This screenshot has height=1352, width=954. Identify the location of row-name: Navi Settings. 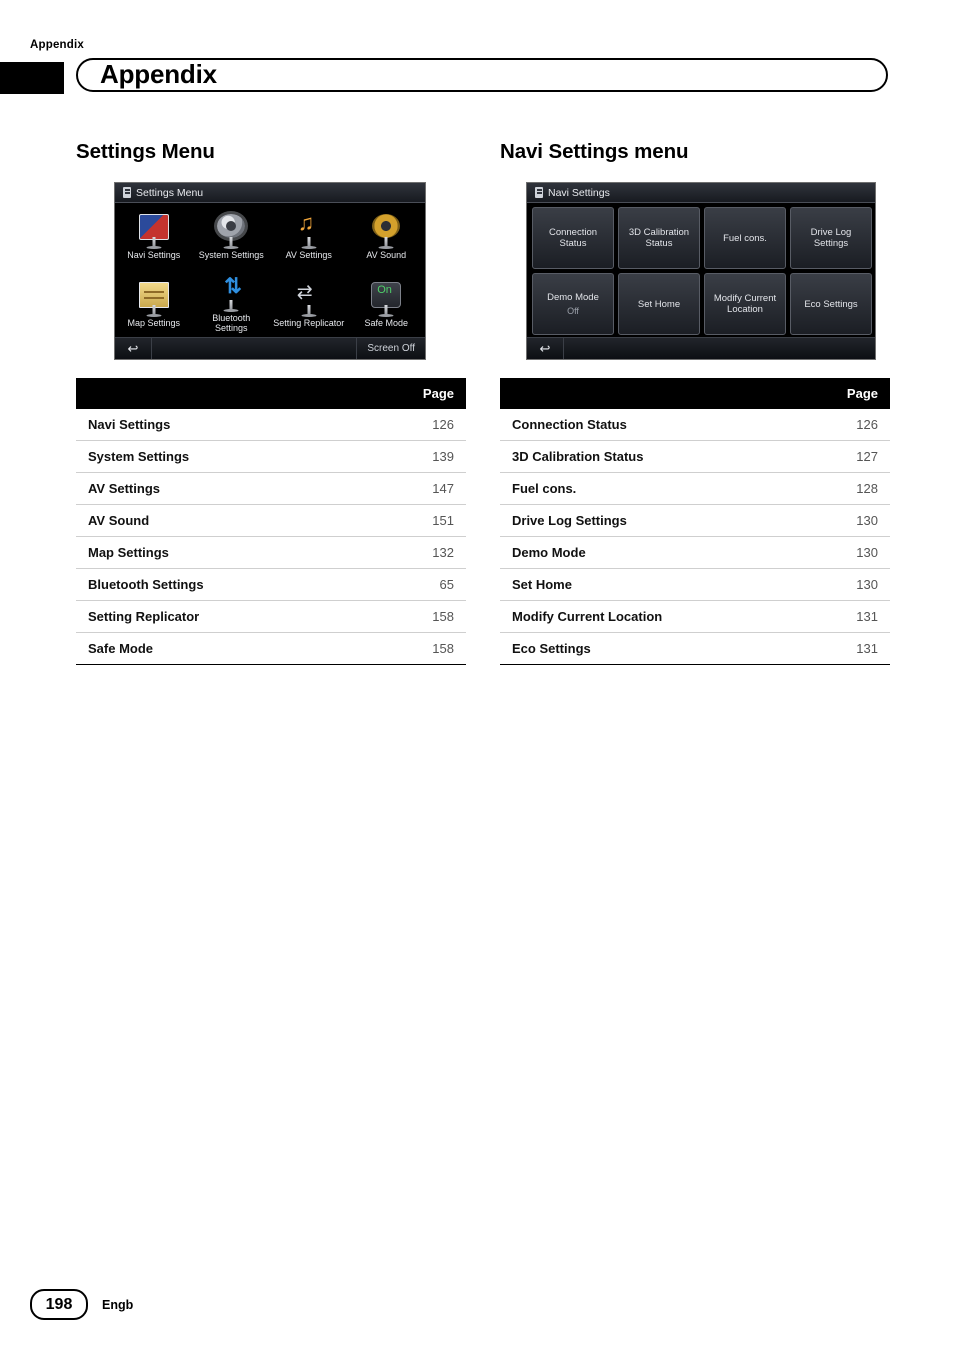
(213, 425).